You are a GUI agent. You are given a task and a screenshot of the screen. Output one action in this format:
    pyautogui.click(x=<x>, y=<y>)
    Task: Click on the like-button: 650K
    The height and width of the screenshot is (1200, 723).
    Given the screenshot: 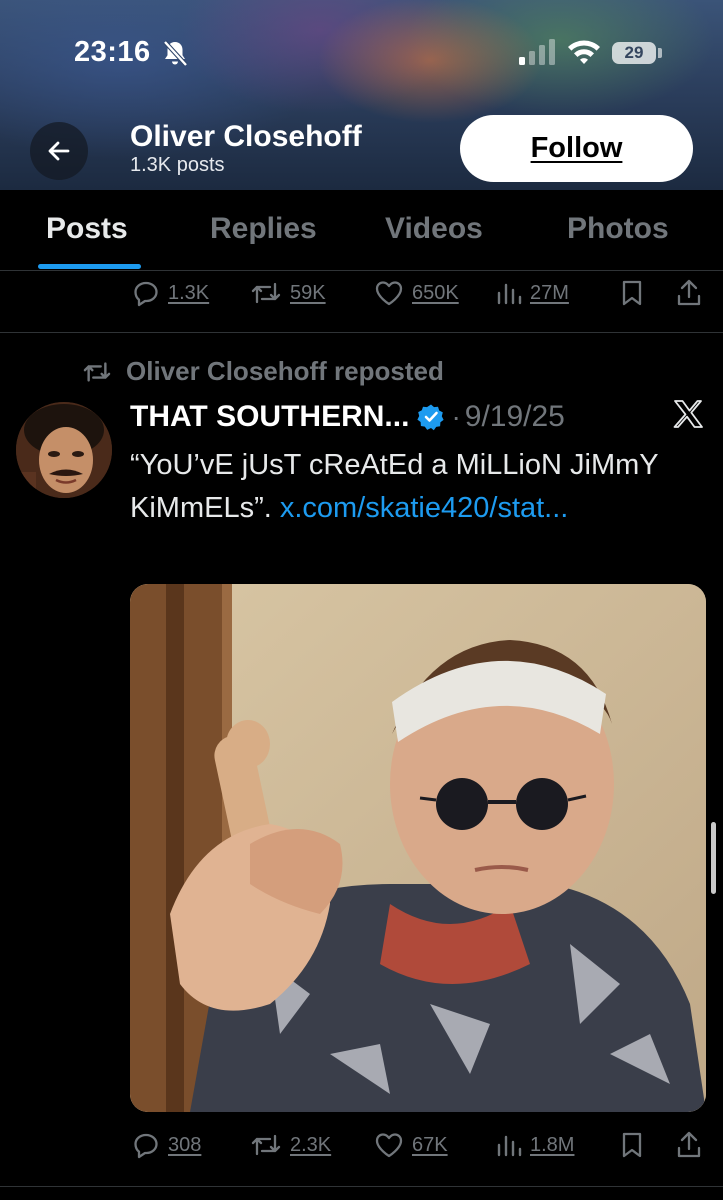 What is the action you would take?
    pyautogui.click(x=416, y=293)
    